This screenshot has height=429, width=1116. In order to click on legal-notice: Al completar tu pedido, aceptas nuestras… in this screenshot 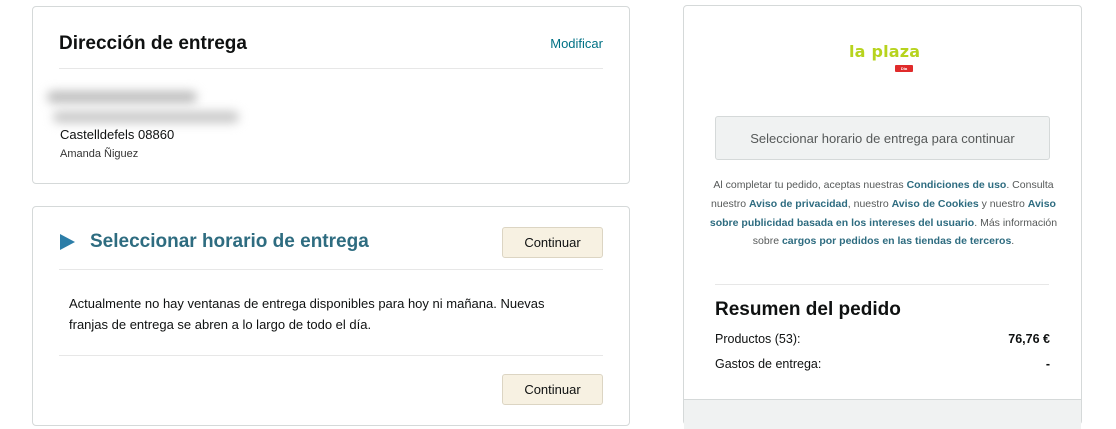, I will do `click(883, 213)`.